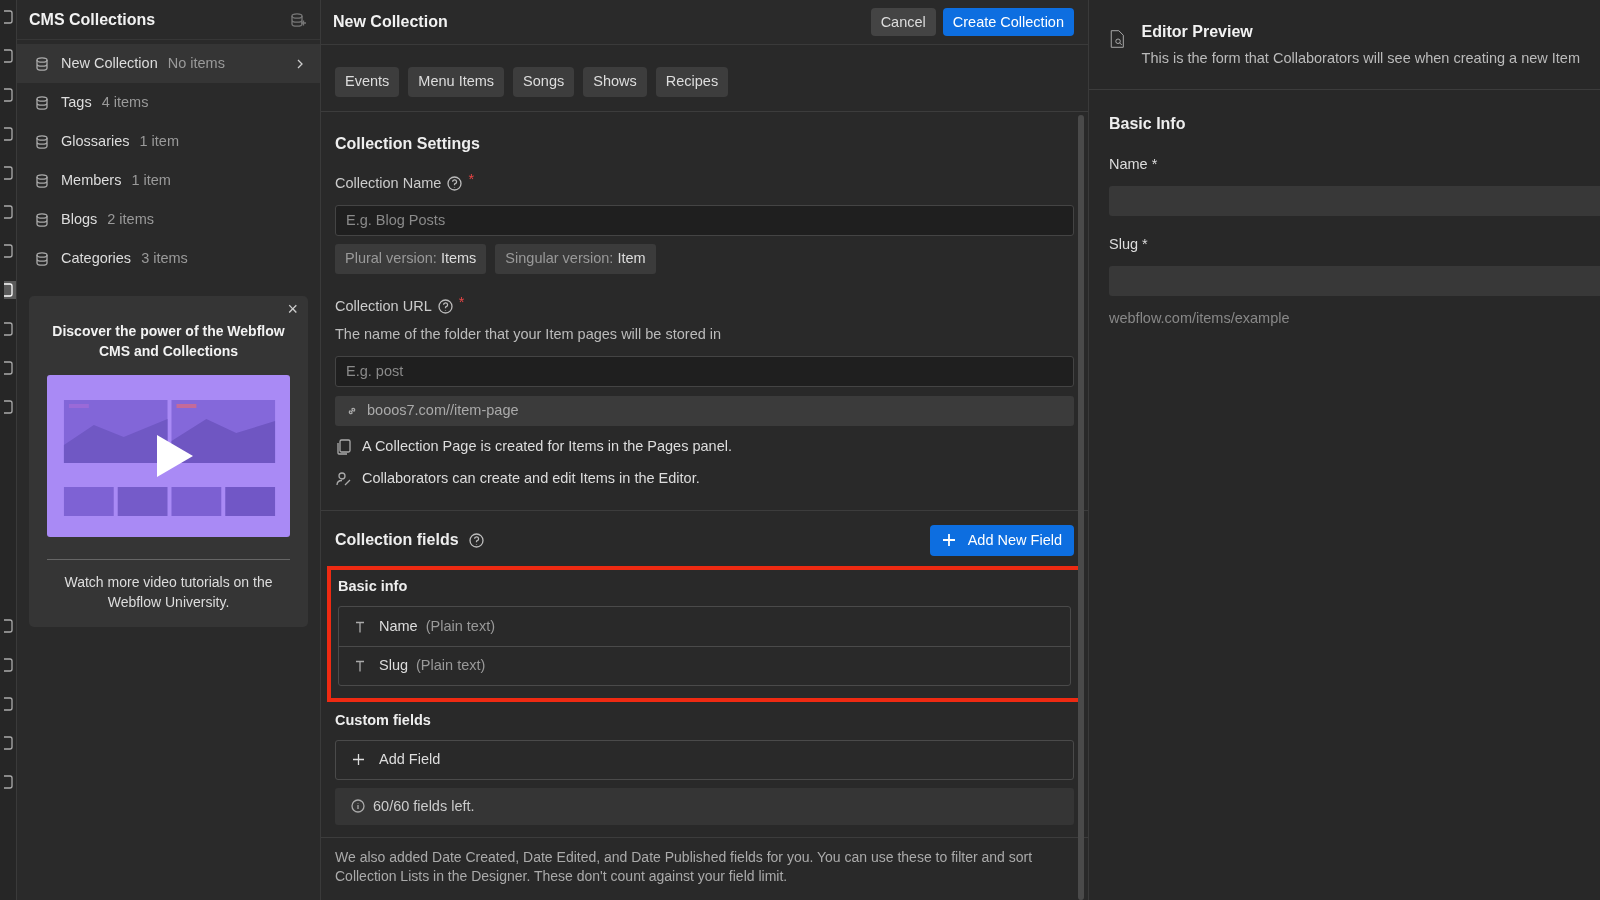 The image size is (1600, 900). What do you see at coordinates (168, 593) in the screenshot?
I see `promo-text: Watch more video tutorials on the Webflow University.` at bounding box center [168, 593].